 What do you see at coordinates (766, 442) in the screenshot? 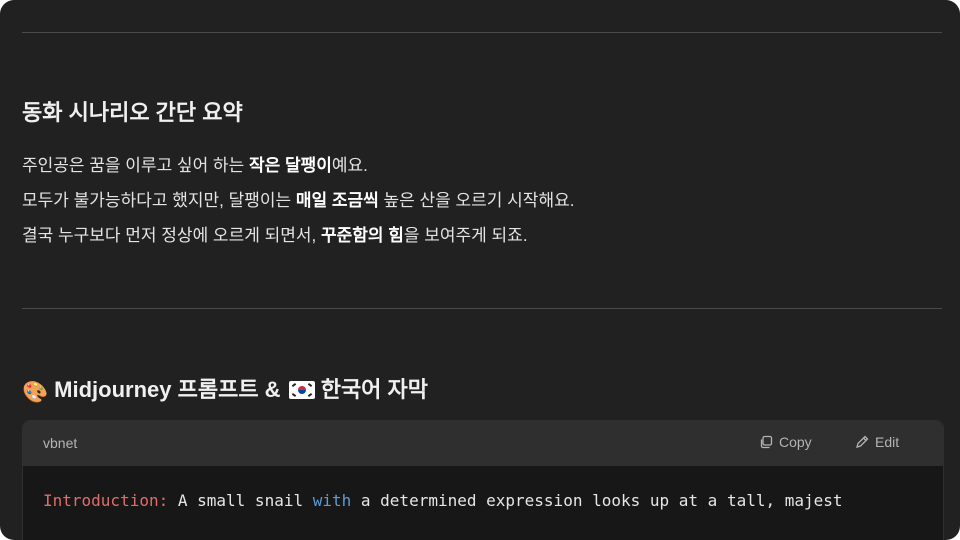
I see `copy-icon` at bounding box center [766, 442].